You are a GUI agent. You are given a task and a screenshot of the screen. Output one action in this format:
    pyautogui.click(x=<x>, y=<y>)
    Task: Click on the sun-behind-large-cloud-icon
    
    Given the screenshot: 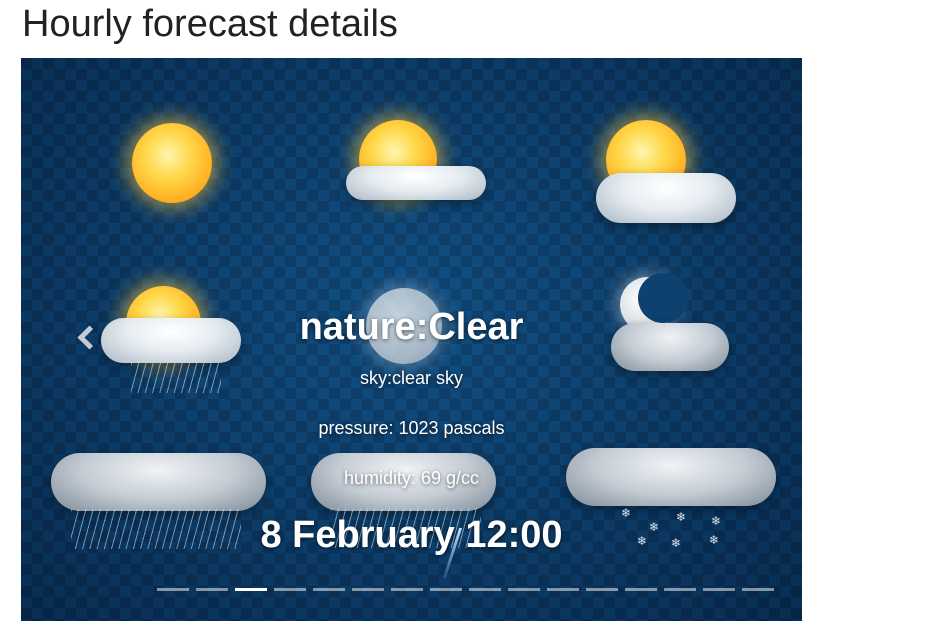 What is the action you would take?
    pyautogui.click(x=666, y=173)
    